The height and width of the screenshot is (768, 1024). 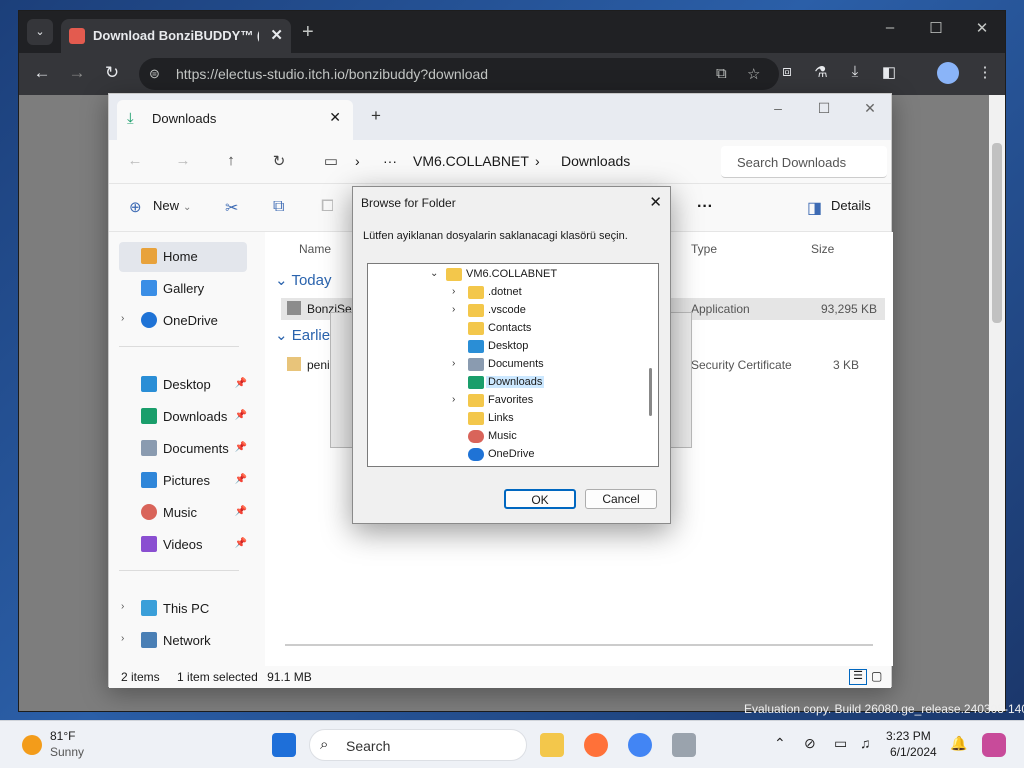 What do you see at coordinates (284, 745) in the screenshot?
I see `start-windows-icon` at bounding box center [284, 745].